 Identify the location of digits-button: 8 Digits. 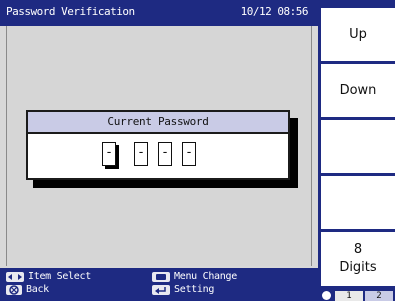
(358, 259).